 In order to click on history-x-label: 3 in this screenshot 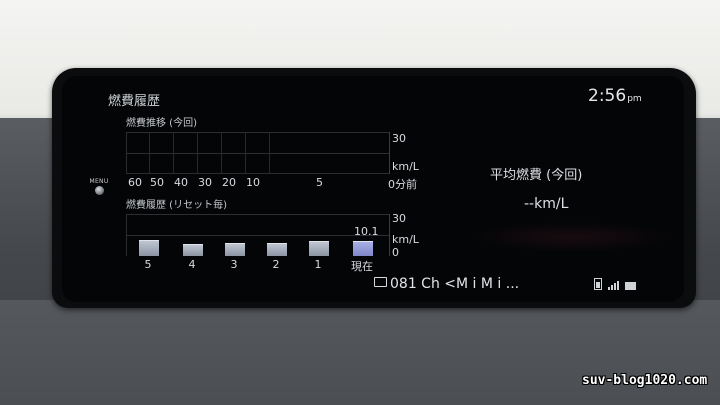, I will do `click(234, 264)`.